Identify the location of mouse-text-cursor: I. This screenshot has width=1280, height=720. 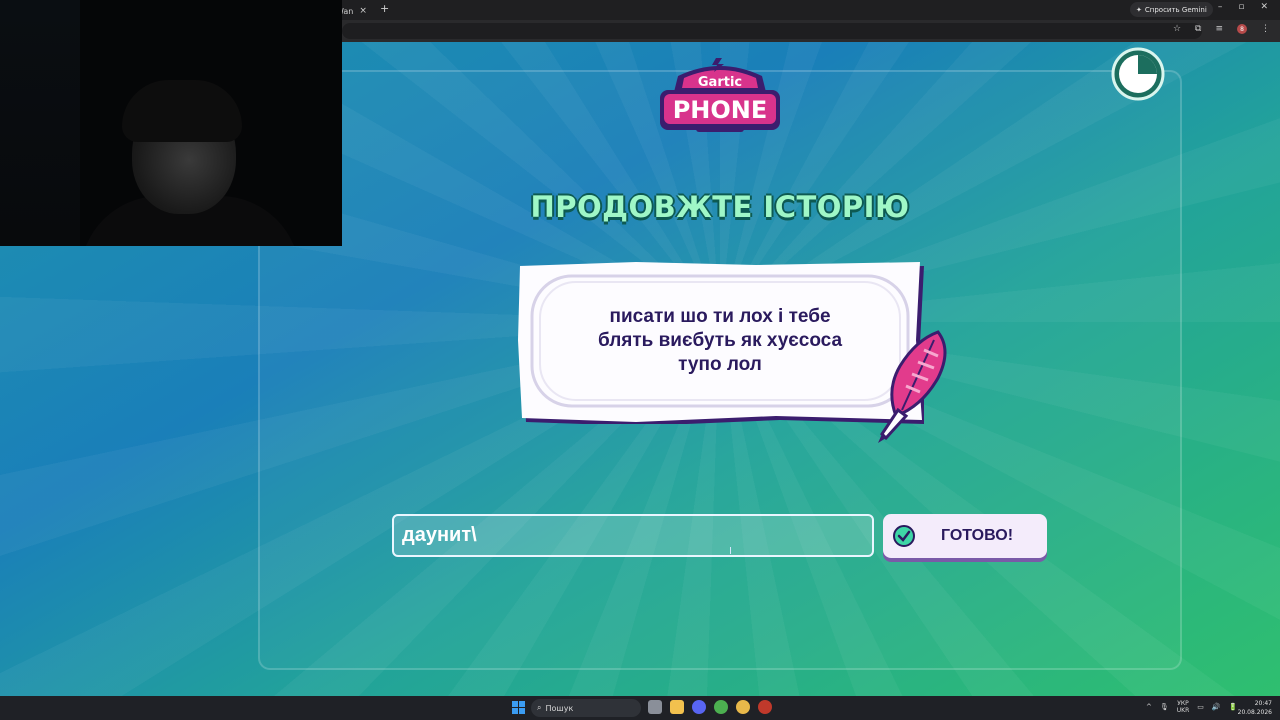
(730, 551).